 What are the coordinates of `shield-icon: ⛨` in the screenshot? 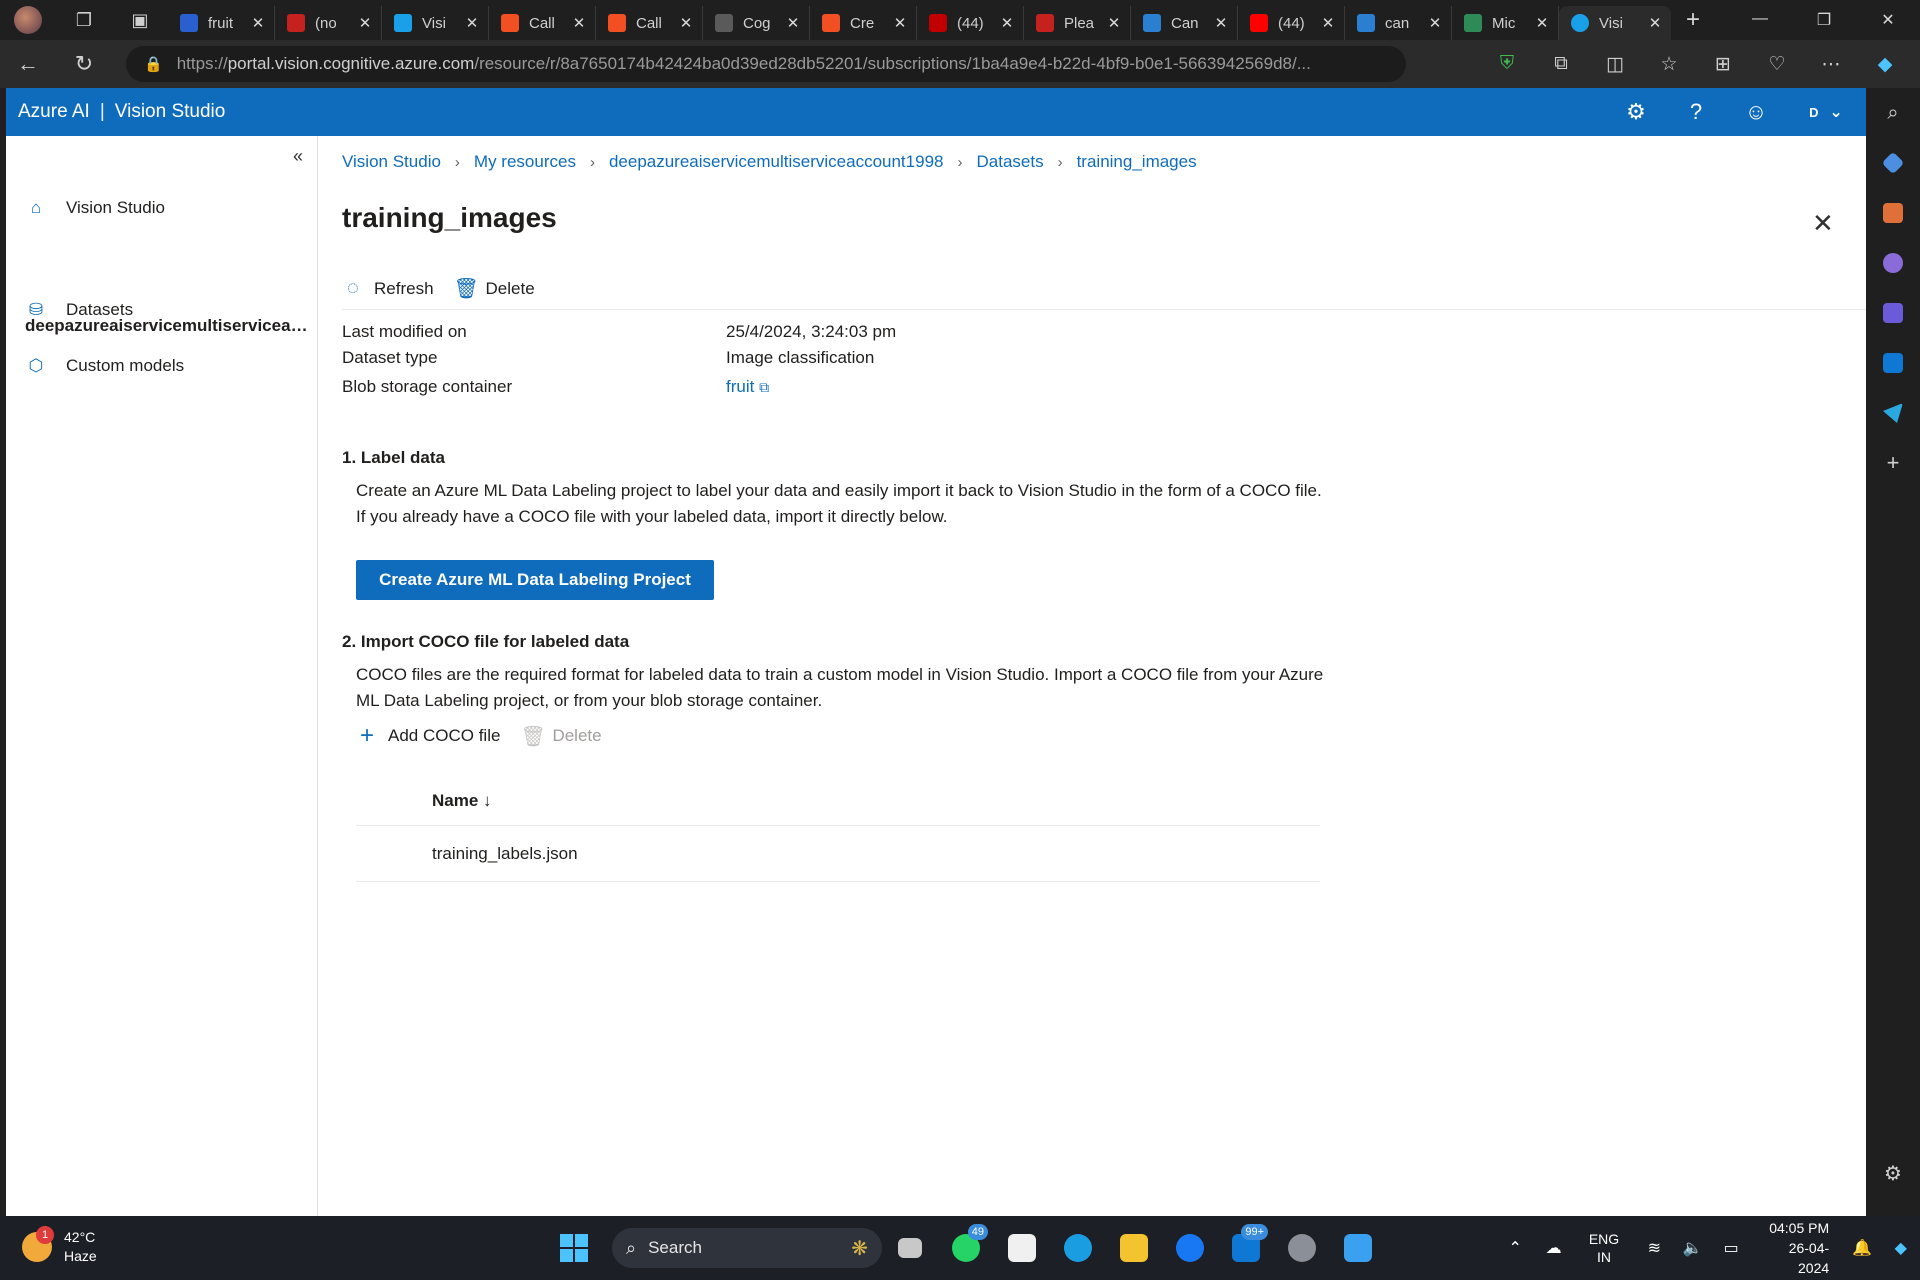 It's located at (1507, 64).